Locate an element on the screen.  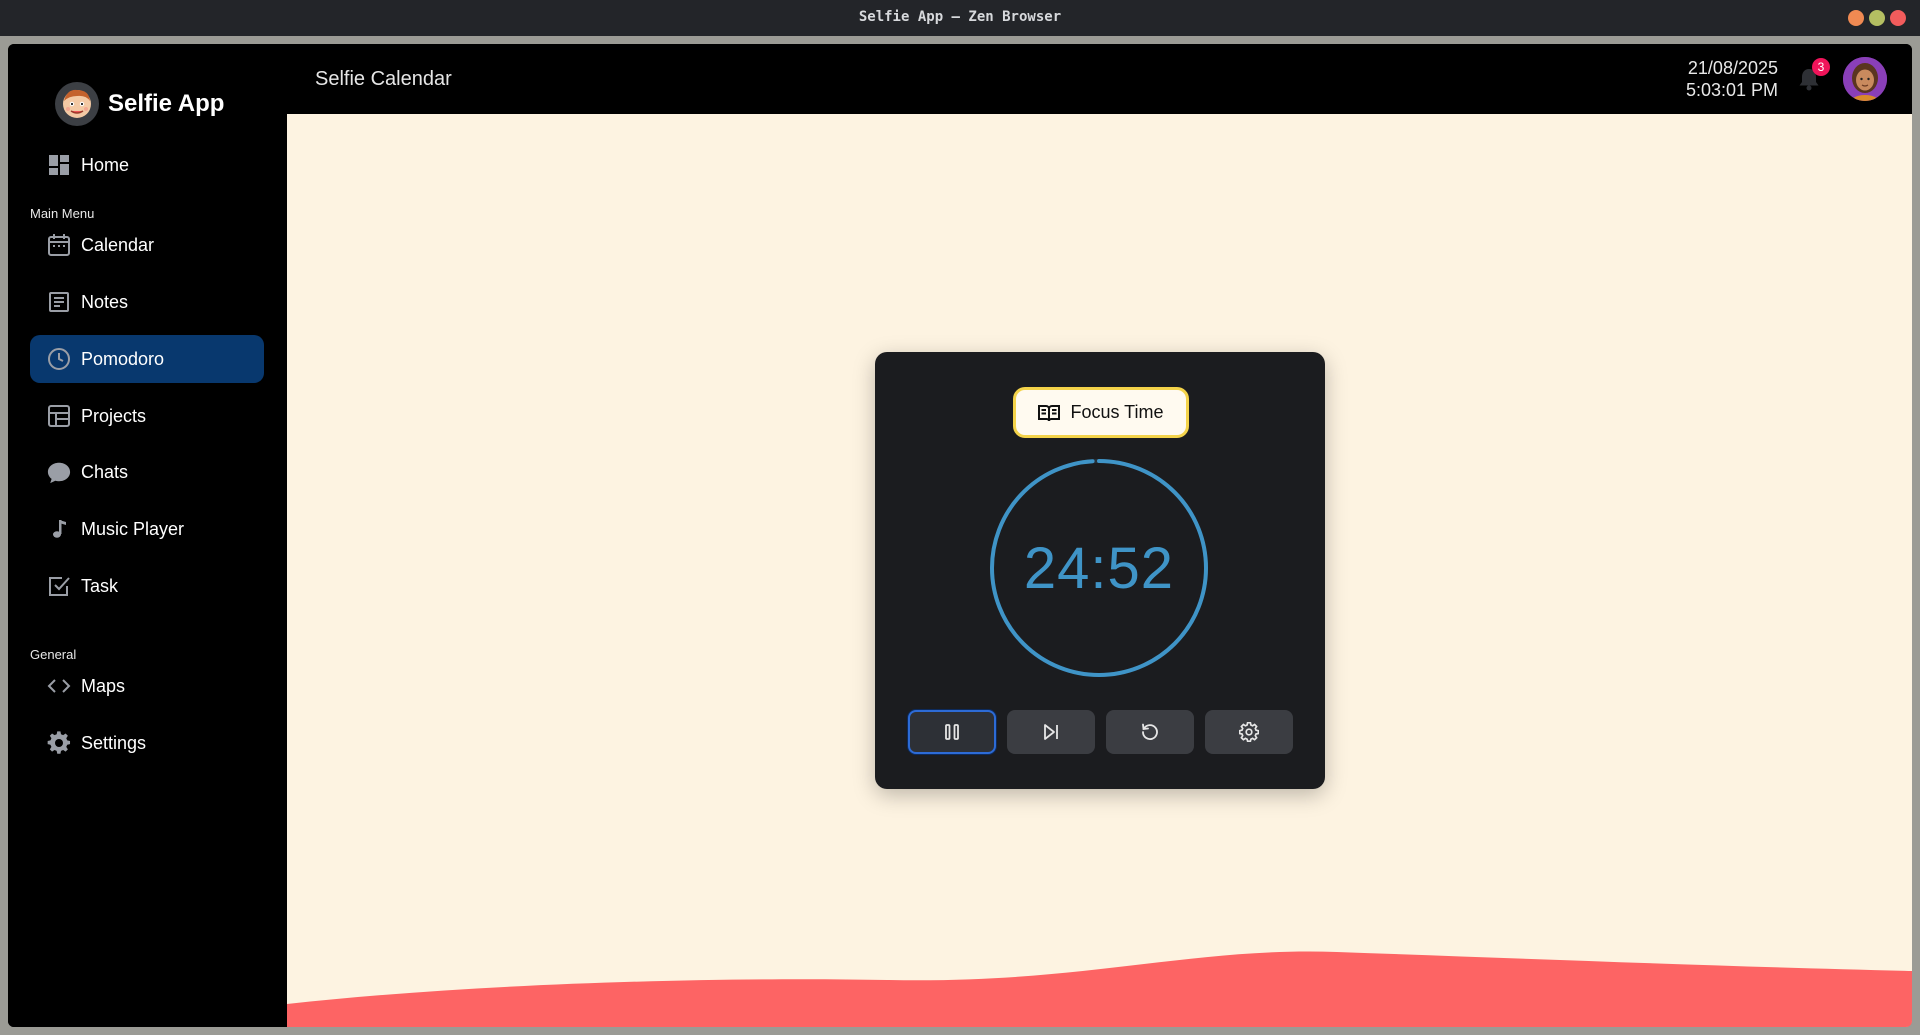
user-avatar is located at coordinates (1865, 79).